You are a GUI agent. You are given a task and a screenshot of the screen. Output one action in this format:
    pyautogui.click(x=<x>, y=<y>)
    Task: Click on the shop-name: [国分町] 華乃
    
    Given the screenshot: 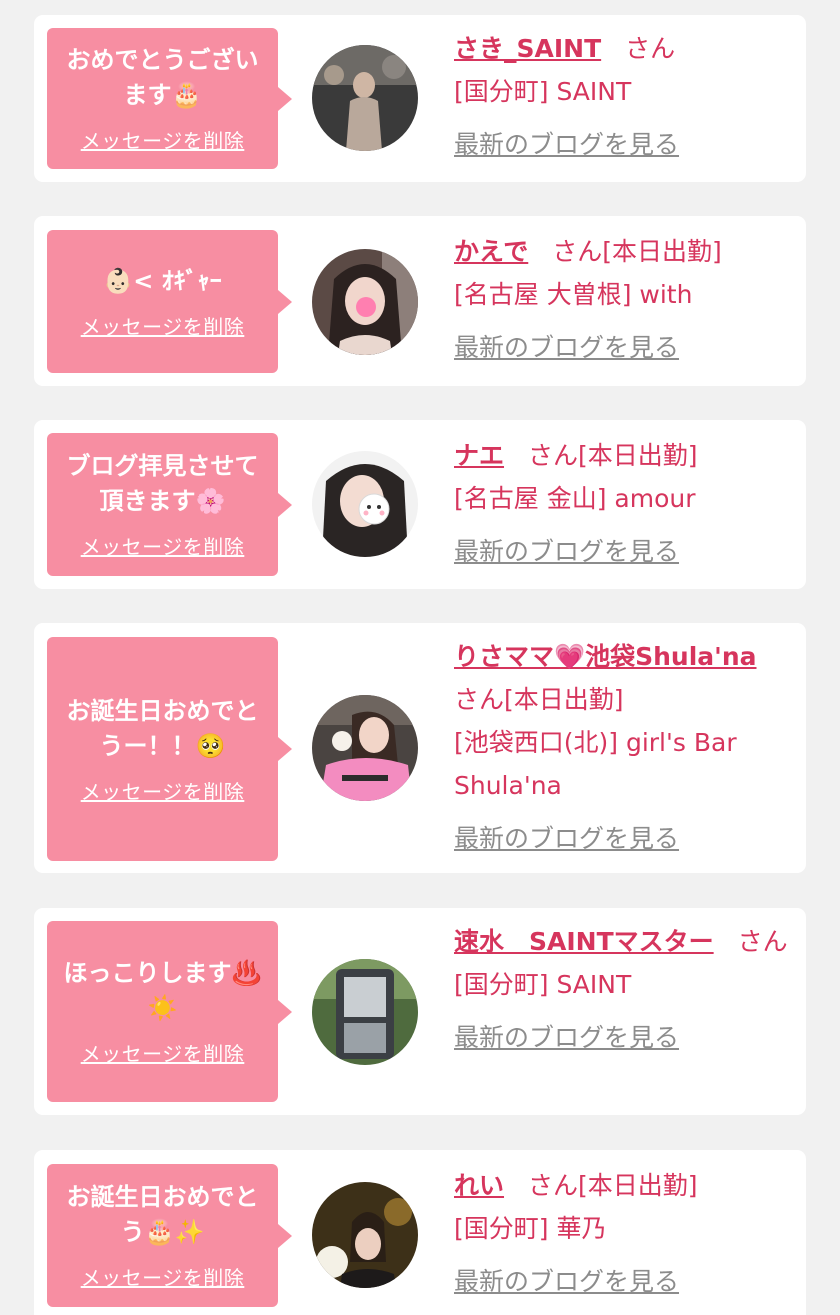 What is the action you would take?
    pyautogui.click(x=530, y=1228)
    